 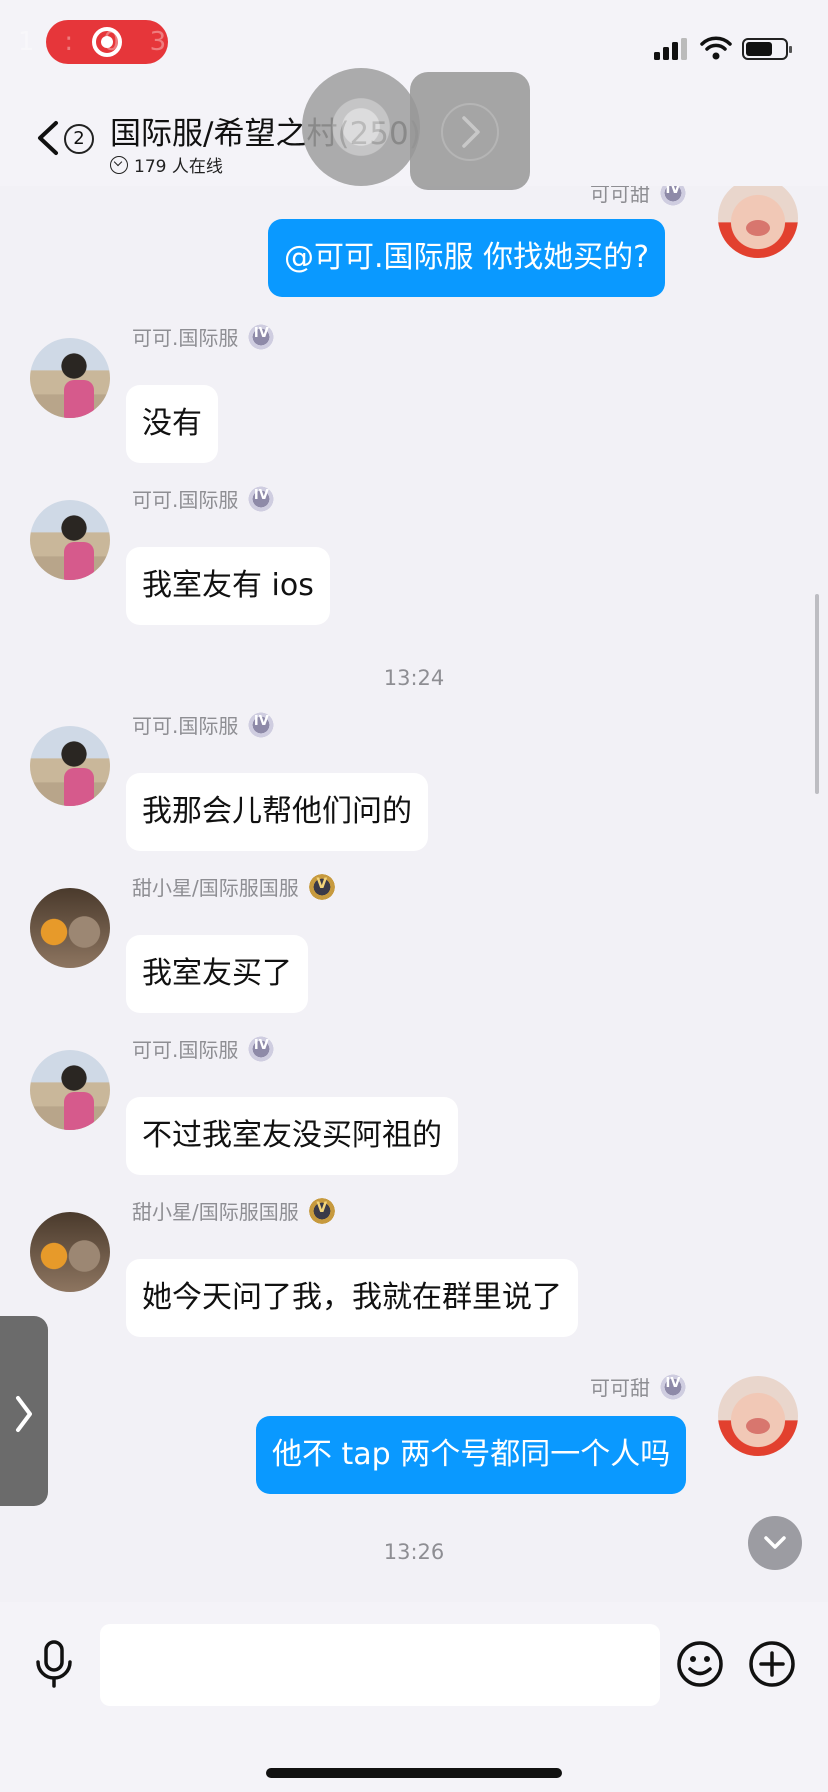 I want to click on online-count: 179 人在线, so click(x=166, y=164).